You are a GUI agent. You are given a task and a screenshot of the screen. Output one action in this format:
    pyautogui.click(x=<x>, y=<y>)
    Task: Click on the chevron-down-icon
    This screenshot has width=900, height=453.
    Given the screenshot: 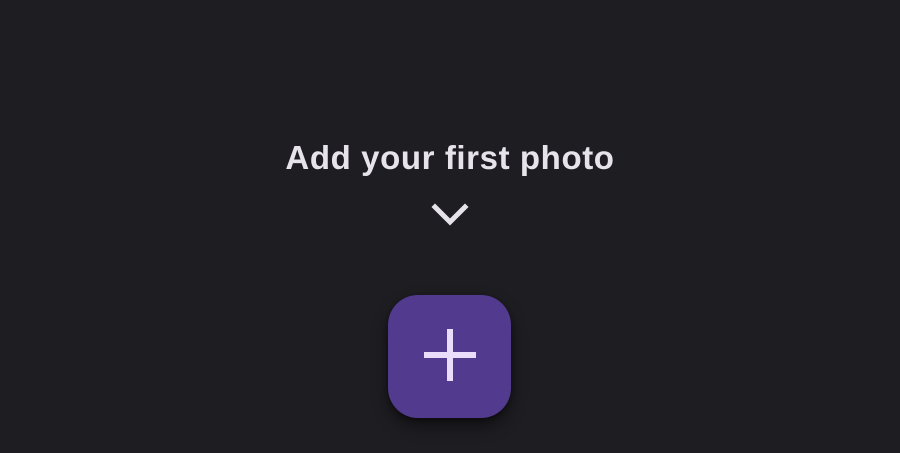 What is the action you would take?
    pyautogui.click(x=450, y=214)
    